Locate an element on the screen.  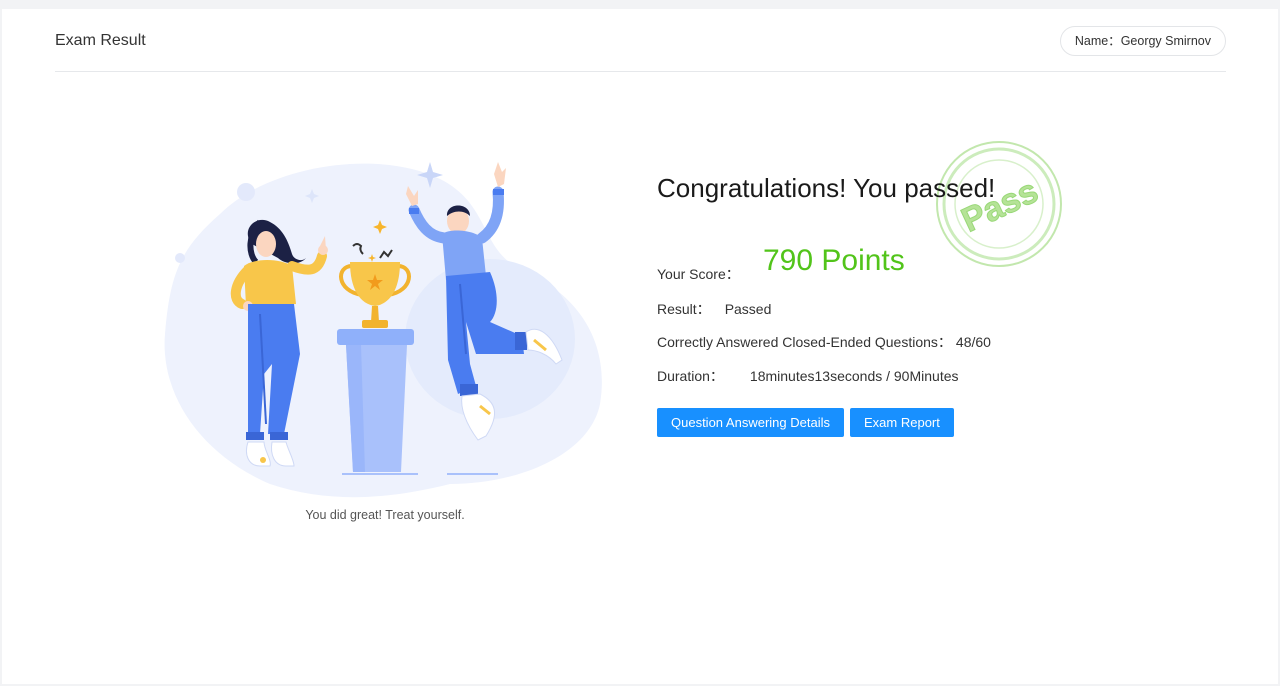
result-value: Passed is located at coordinates (748, 309).